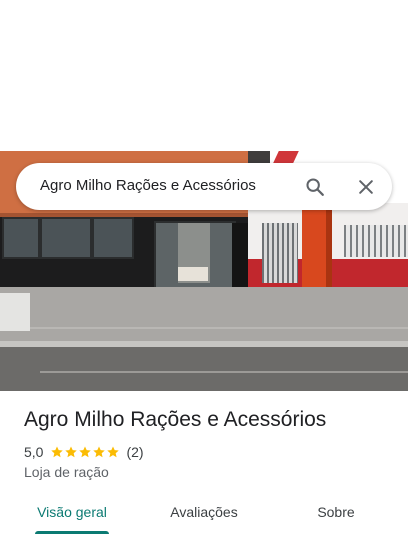 This screenshot has width=408, height=542. I want to click on photo-utility-box, so click(15, 312).